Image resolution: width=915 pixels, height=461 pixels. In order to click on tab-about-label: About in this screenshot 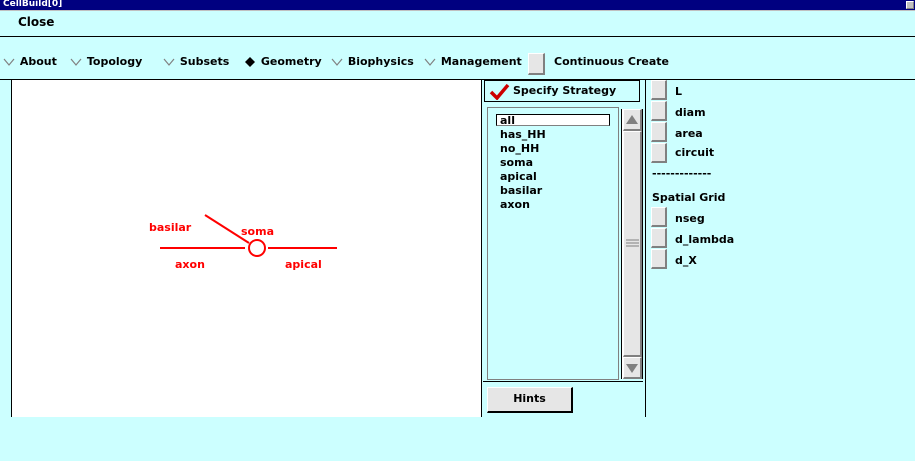, I will do `click(38, 61)`.